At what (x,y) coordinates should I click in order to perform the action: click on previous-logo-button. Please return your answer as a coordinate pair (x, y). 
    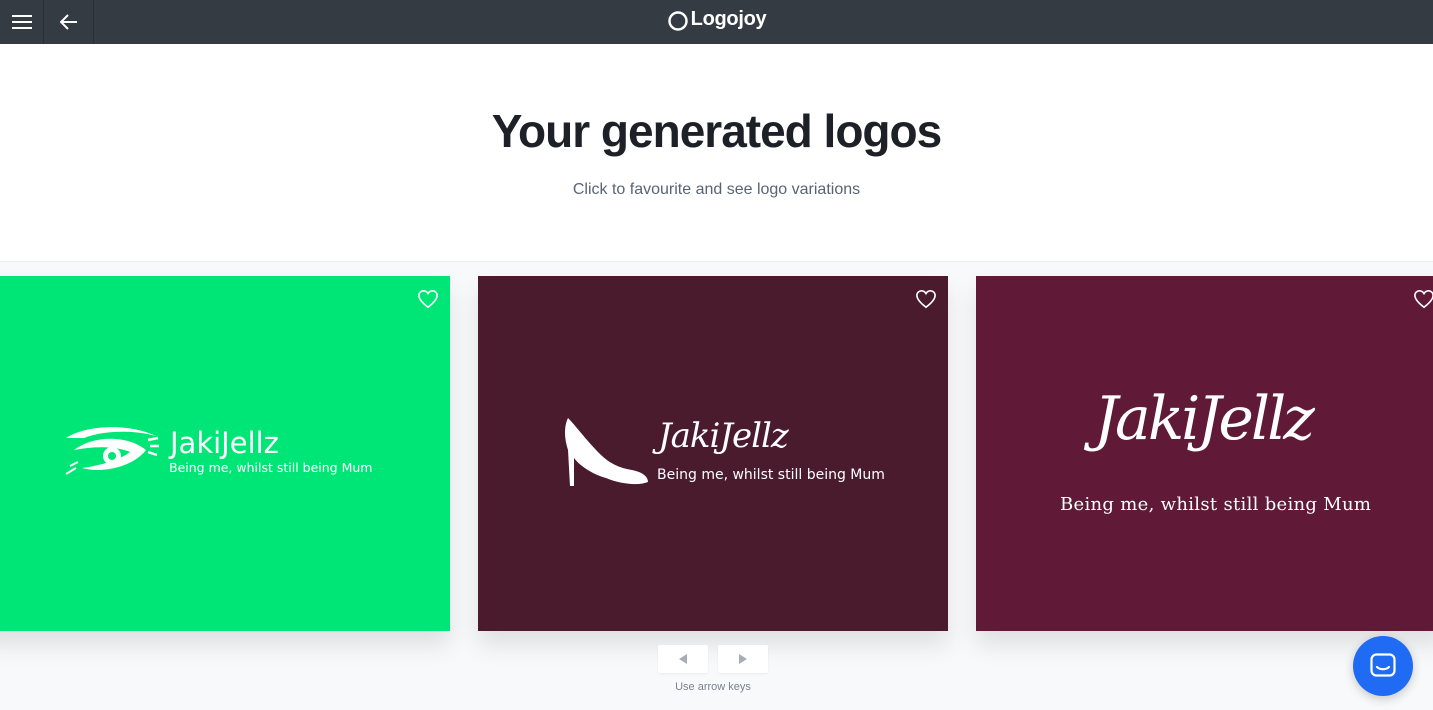
    Looking at the image, I should click on (683, 659).